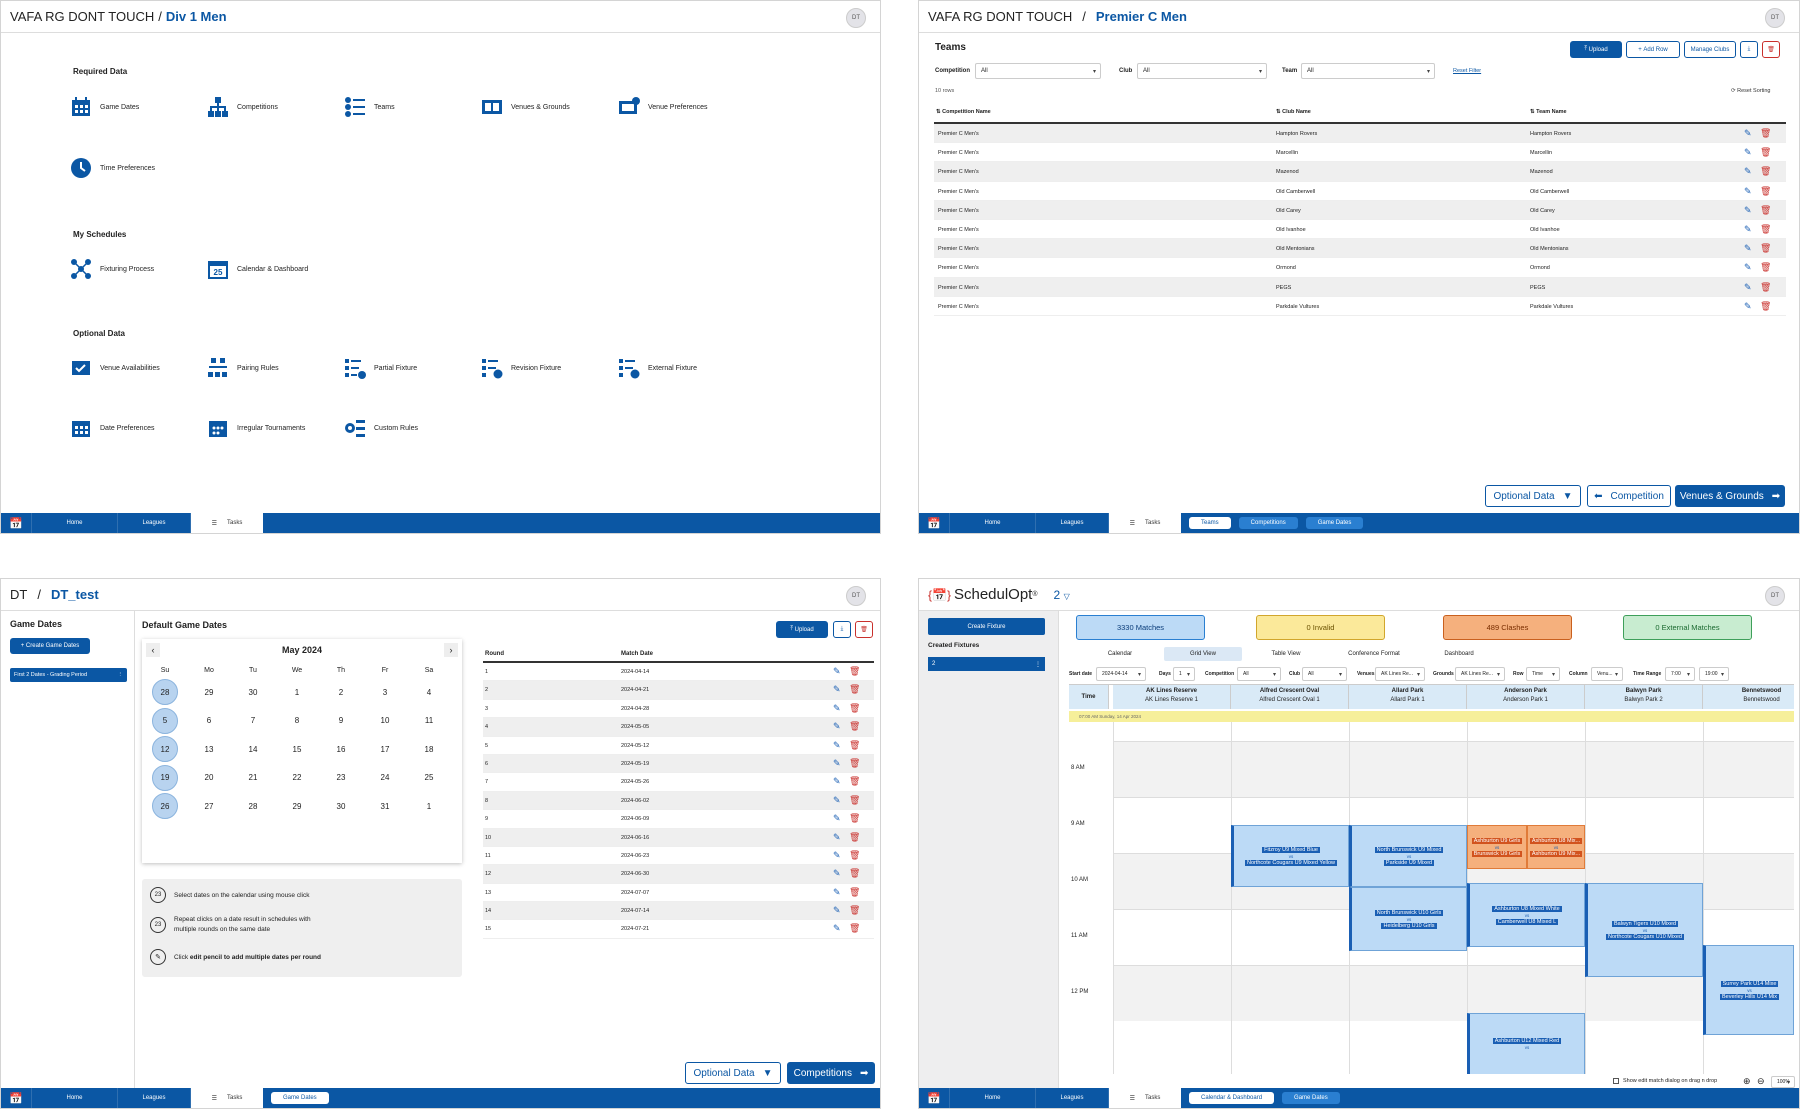 Image resolution: width=1800 pixels, height=1109 pixels. What do you see at coordinates (1141, 16) in the screenshot?
I see `breadcrumb-competition: Premier C Men` at bounding box center [1141, 16].